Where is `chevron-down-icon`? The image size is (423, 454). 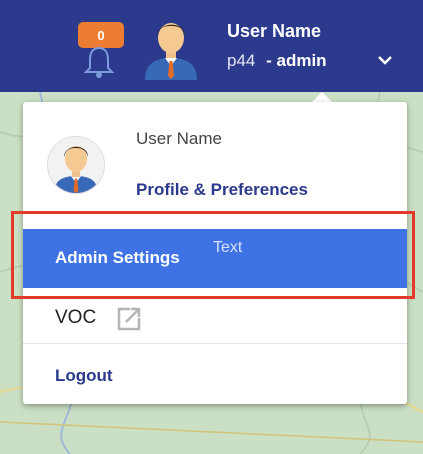 chevron-down-icon is located at coordinates (385, 60).